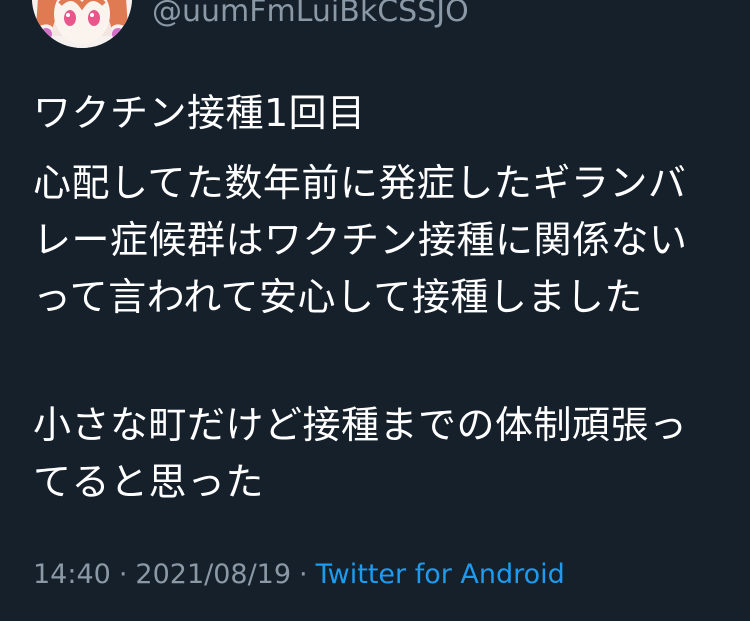 The width and height of the screenshot is (750, 621). I want to click on avatar-illustration, so click(82, 24).